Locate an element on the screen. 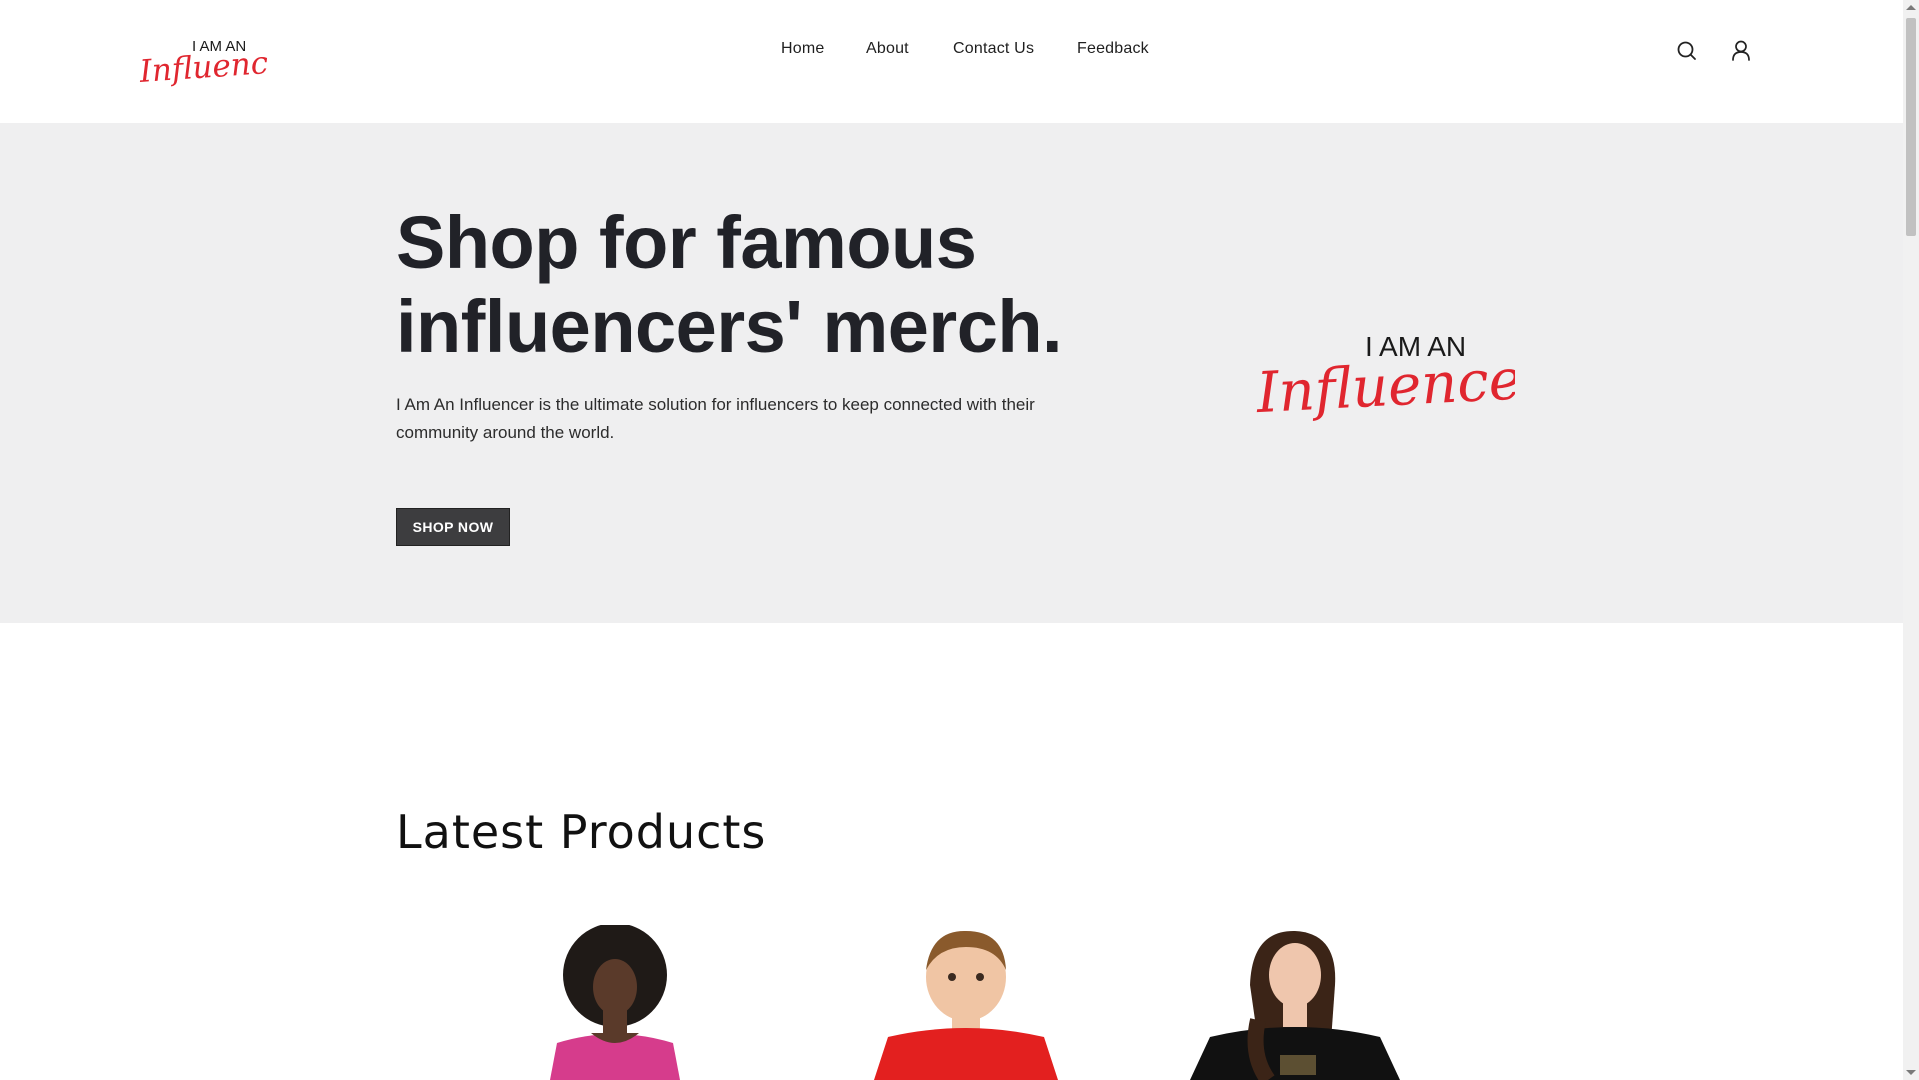  nav-contact-us: Contact Us is located at coordinates (993, 49).